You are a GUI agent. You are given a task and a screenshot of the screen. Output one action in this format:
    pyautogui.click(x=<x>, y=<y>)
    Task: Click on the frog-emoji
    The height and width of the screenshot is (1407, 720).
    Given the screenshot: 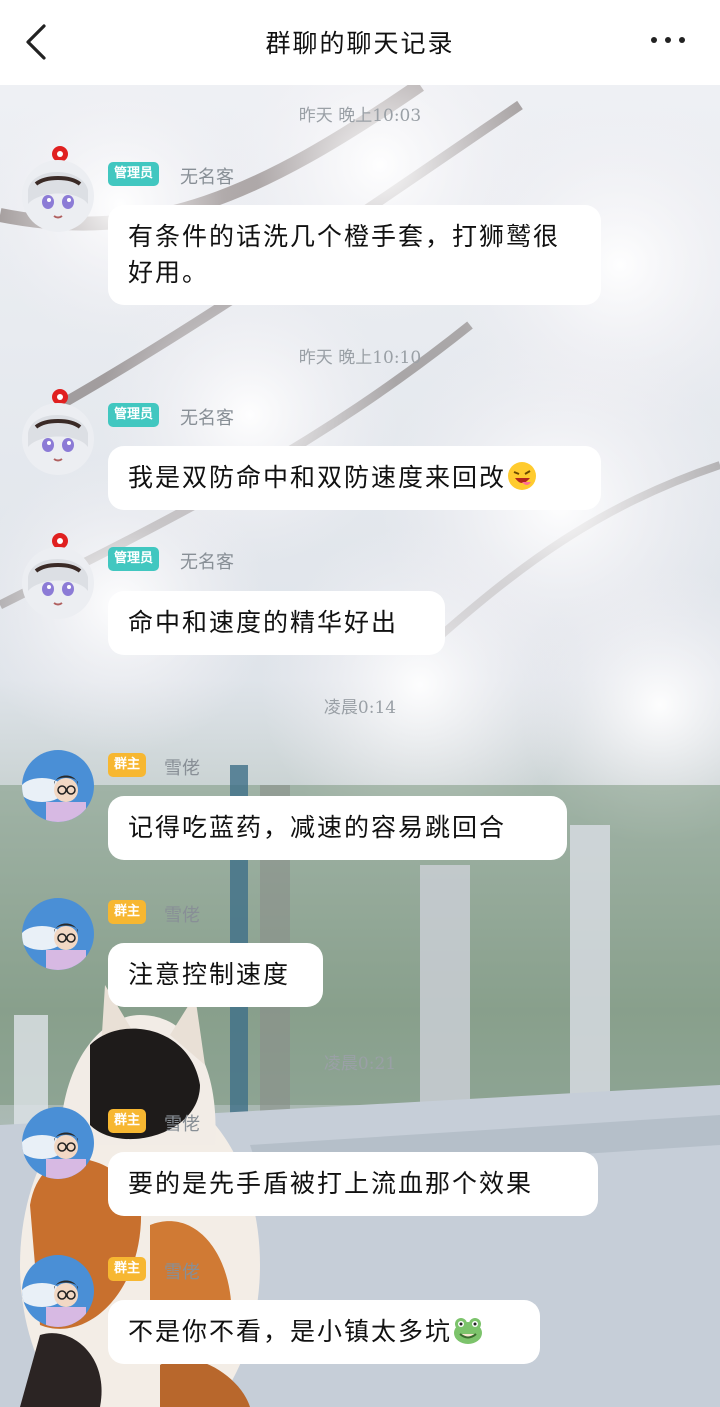 What is the action you would take?
    pyautogui.click(x=468, y=1331)
    